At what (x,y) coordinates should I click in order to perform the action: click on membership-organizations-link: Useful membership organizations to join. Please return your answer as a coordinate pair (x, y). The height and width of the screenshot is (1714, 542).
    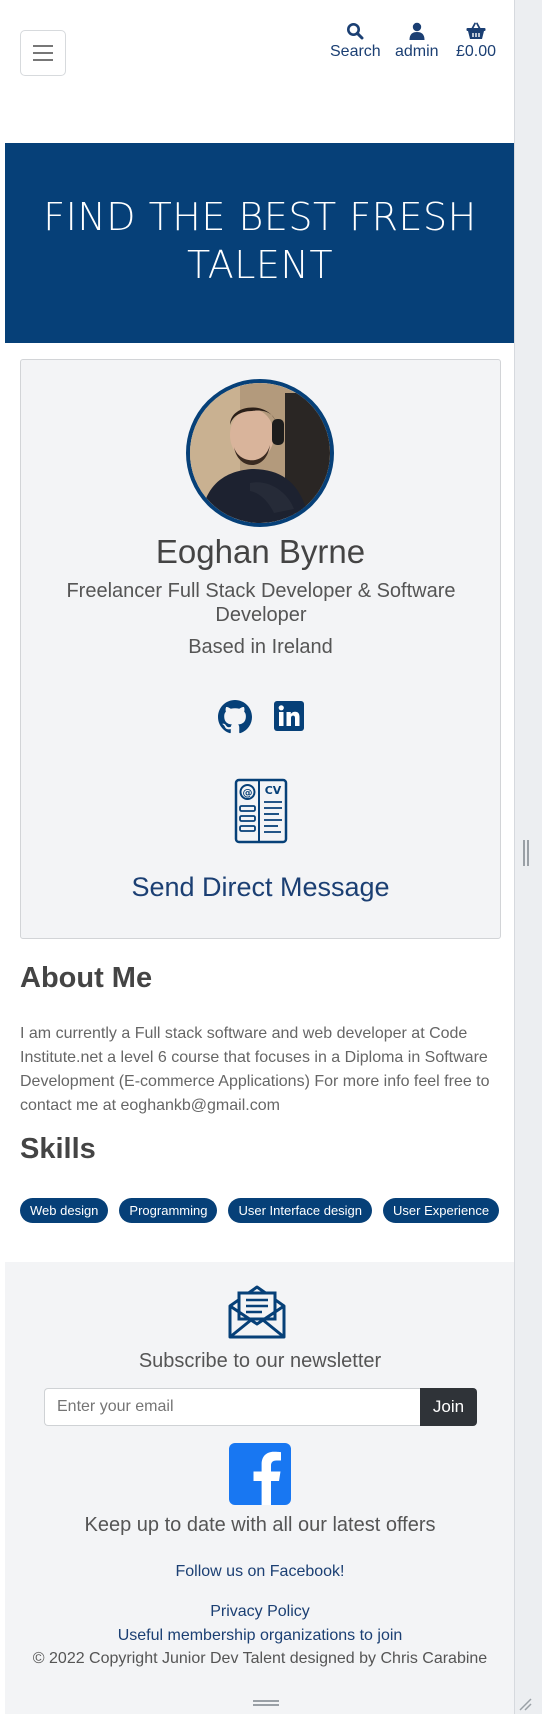
    Looking at the image, I should click on (259, 1636).